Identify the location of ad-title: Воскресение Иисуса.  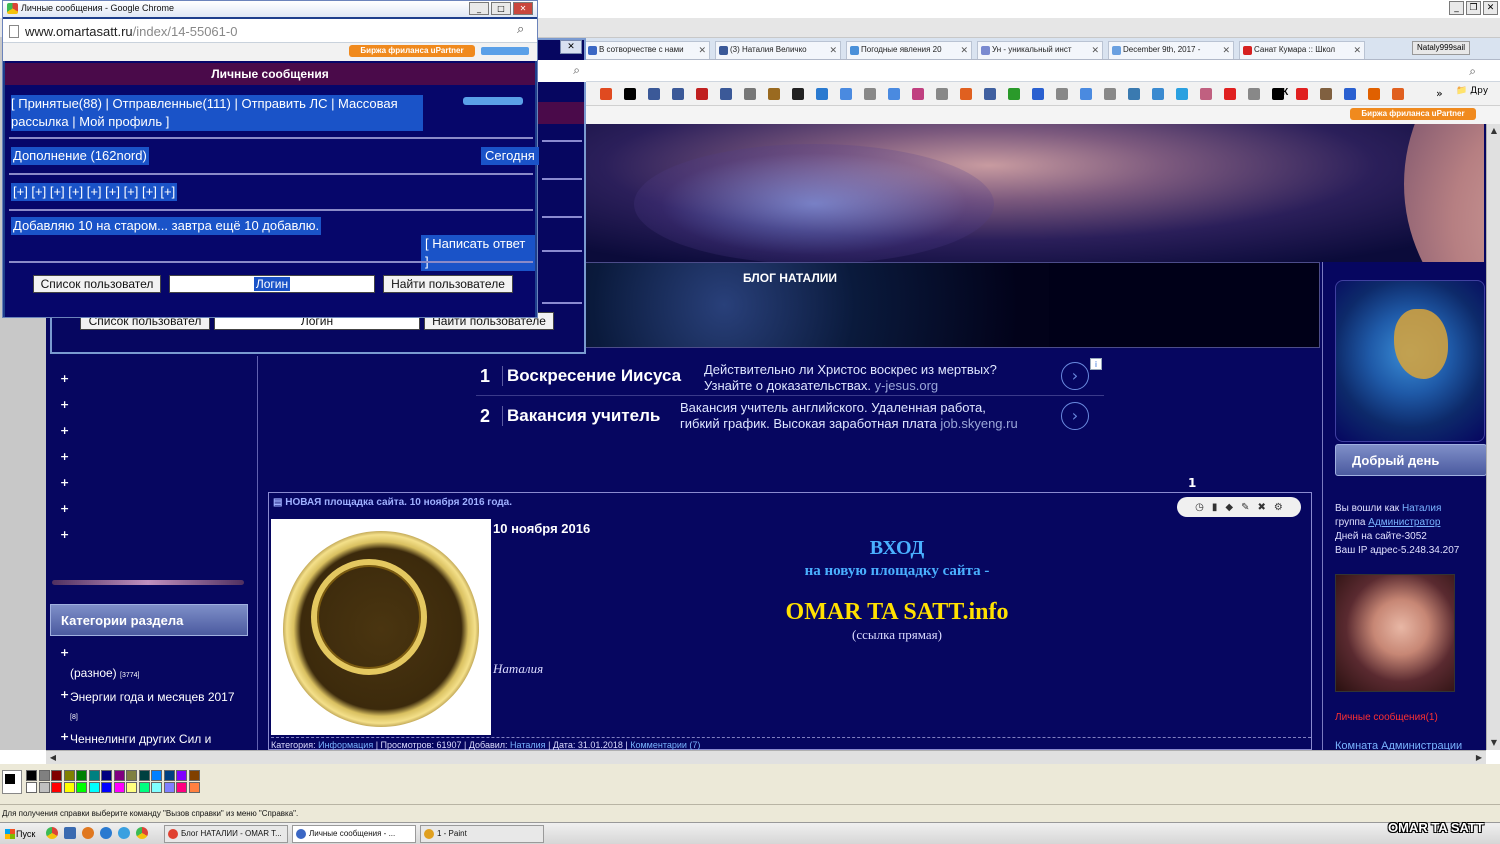
(591, 376).